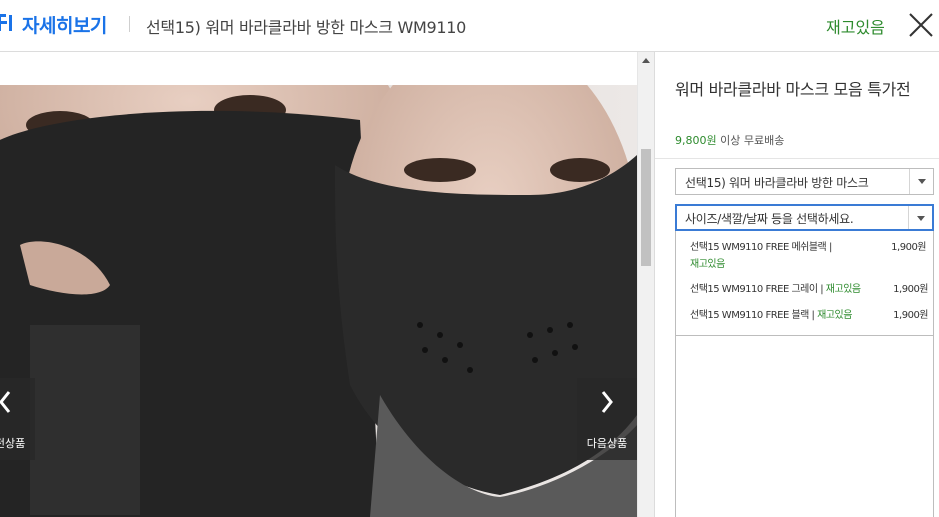 The width and height of the screenshot is (939, 517). Describe the element at coordinates (607, 443) in the screenshot. I see `next-product-label: 다음상품` at that location.